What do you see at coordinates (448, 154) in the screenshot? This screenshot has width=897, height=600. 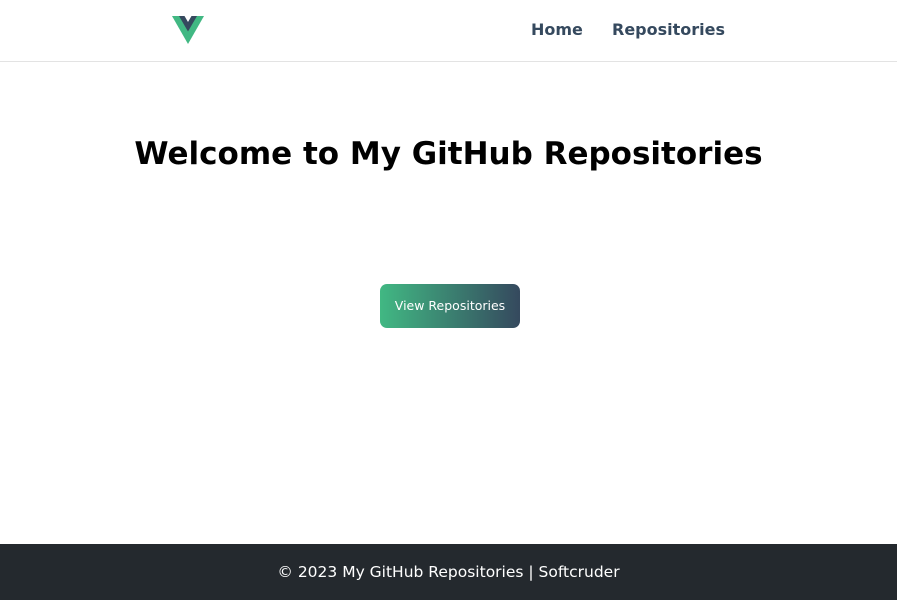 I see `page-title: Welcome to My GitHub Repositories` at bounding box center [448, 154].